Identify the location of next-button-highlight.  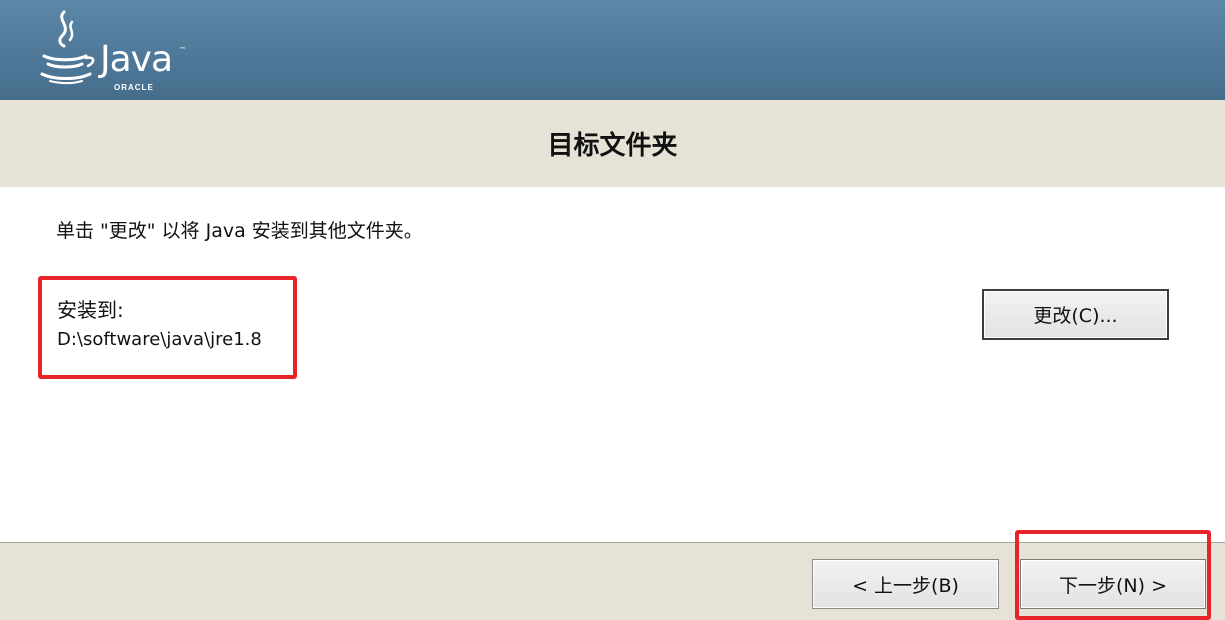
(1113, 575).